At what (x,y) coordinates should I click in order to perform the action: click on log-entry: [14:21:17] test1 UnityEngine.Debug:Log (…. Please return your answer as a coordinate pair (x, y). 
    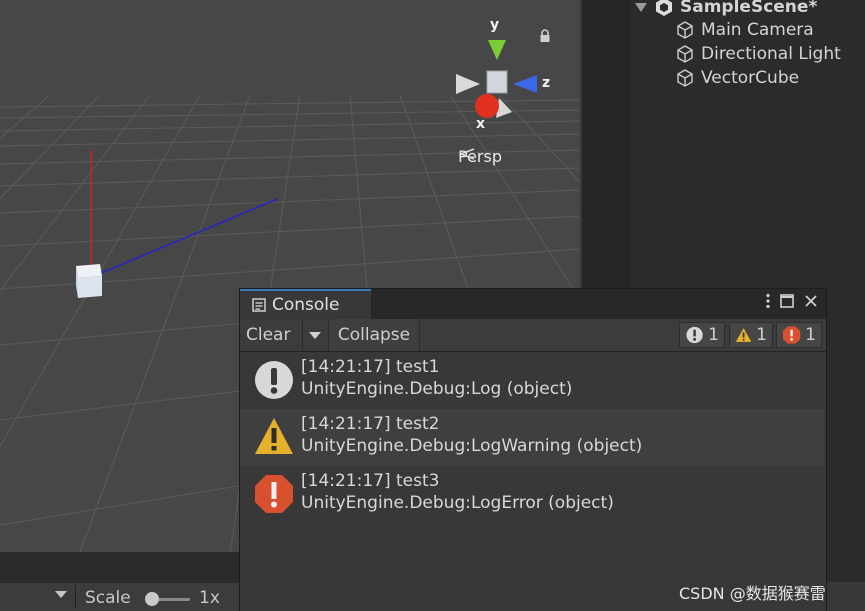
    Looking at the image, I should click on (532, 380).